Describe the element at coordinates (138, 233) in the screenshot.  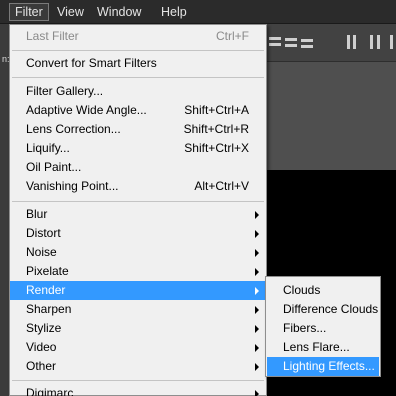
I see `menu-item-distort: Distort` at that location.